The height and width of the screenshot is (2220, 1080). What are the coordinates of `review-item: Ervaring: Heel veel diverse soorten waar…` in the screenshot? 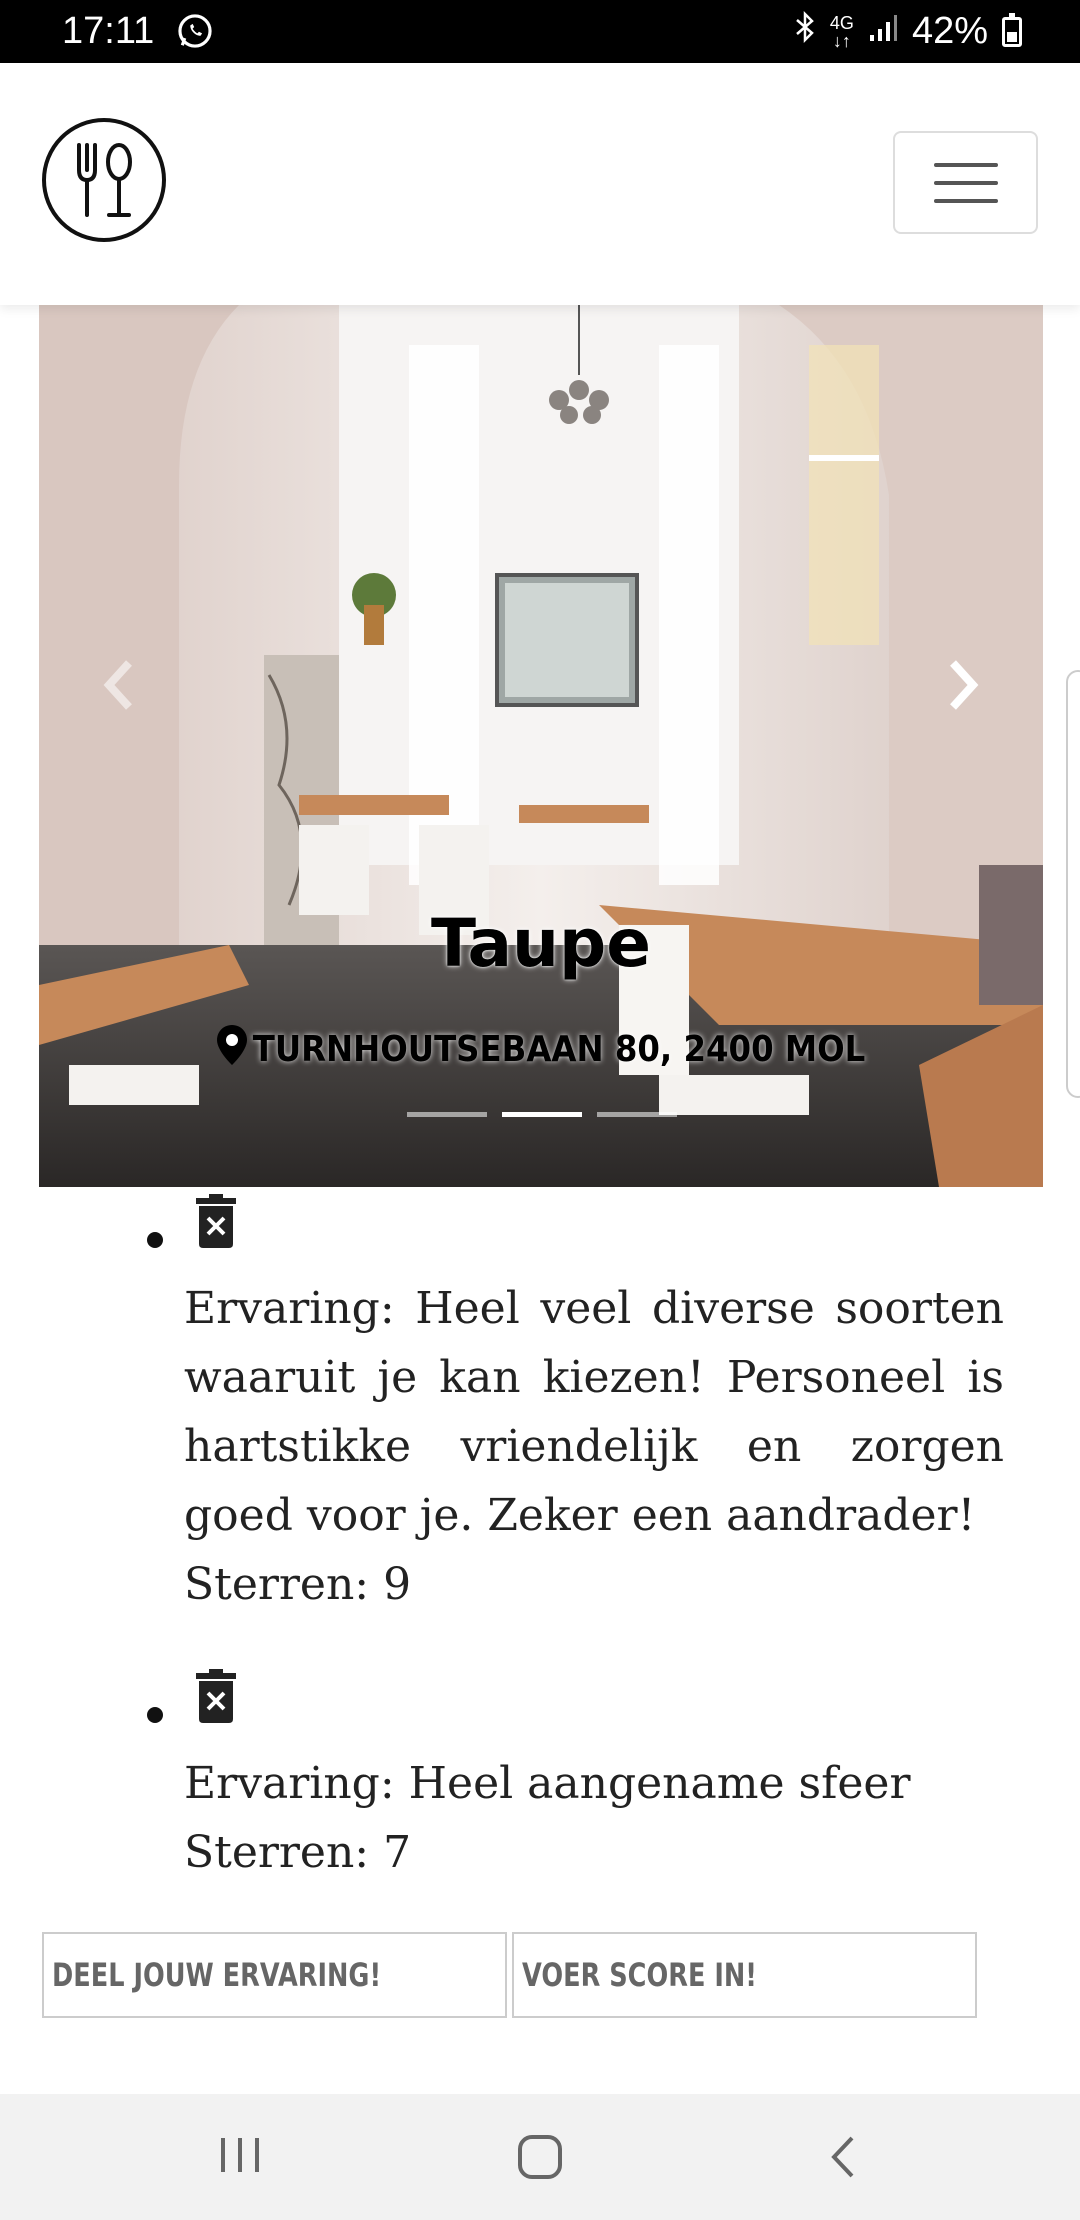 It's located at (594, 1446).